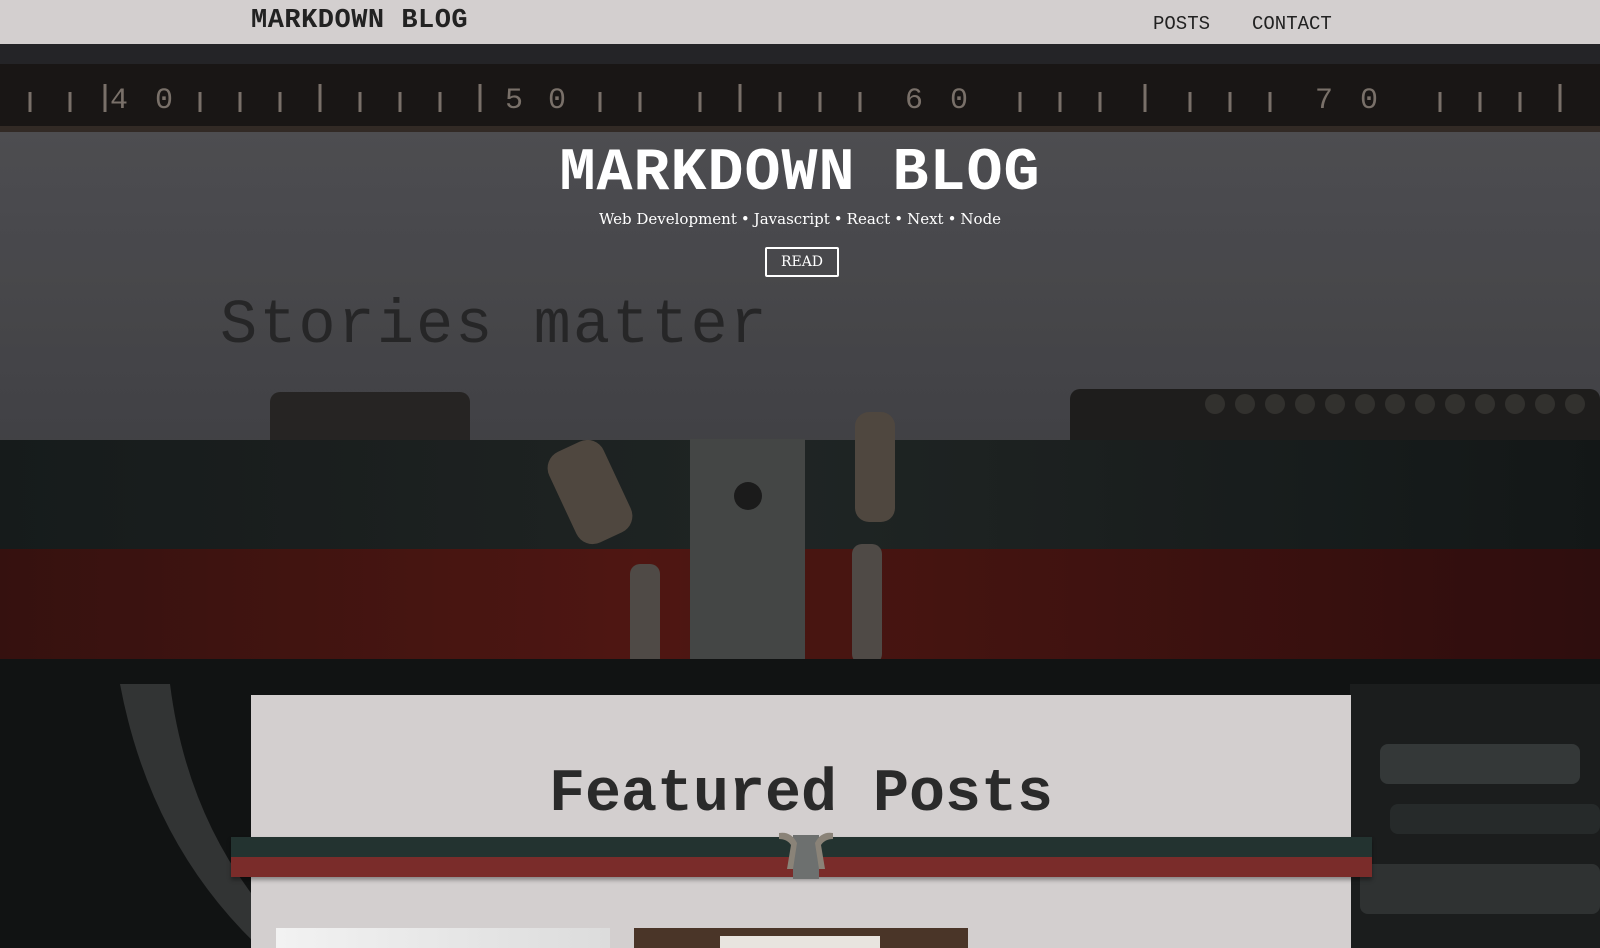 This screenshot has width=1600, height=948. Describe the element at coordinates (494, 325) in the screenshot. I see `typed-text: Stories matter` at that location.